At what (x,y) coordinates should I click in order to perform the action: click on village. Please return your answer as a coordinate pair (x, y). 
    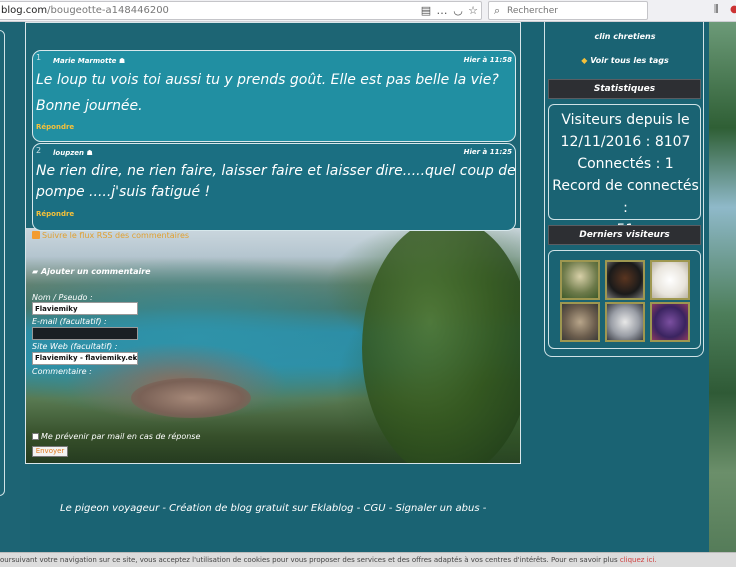
    Looking at the image, I should click on (191, 398).